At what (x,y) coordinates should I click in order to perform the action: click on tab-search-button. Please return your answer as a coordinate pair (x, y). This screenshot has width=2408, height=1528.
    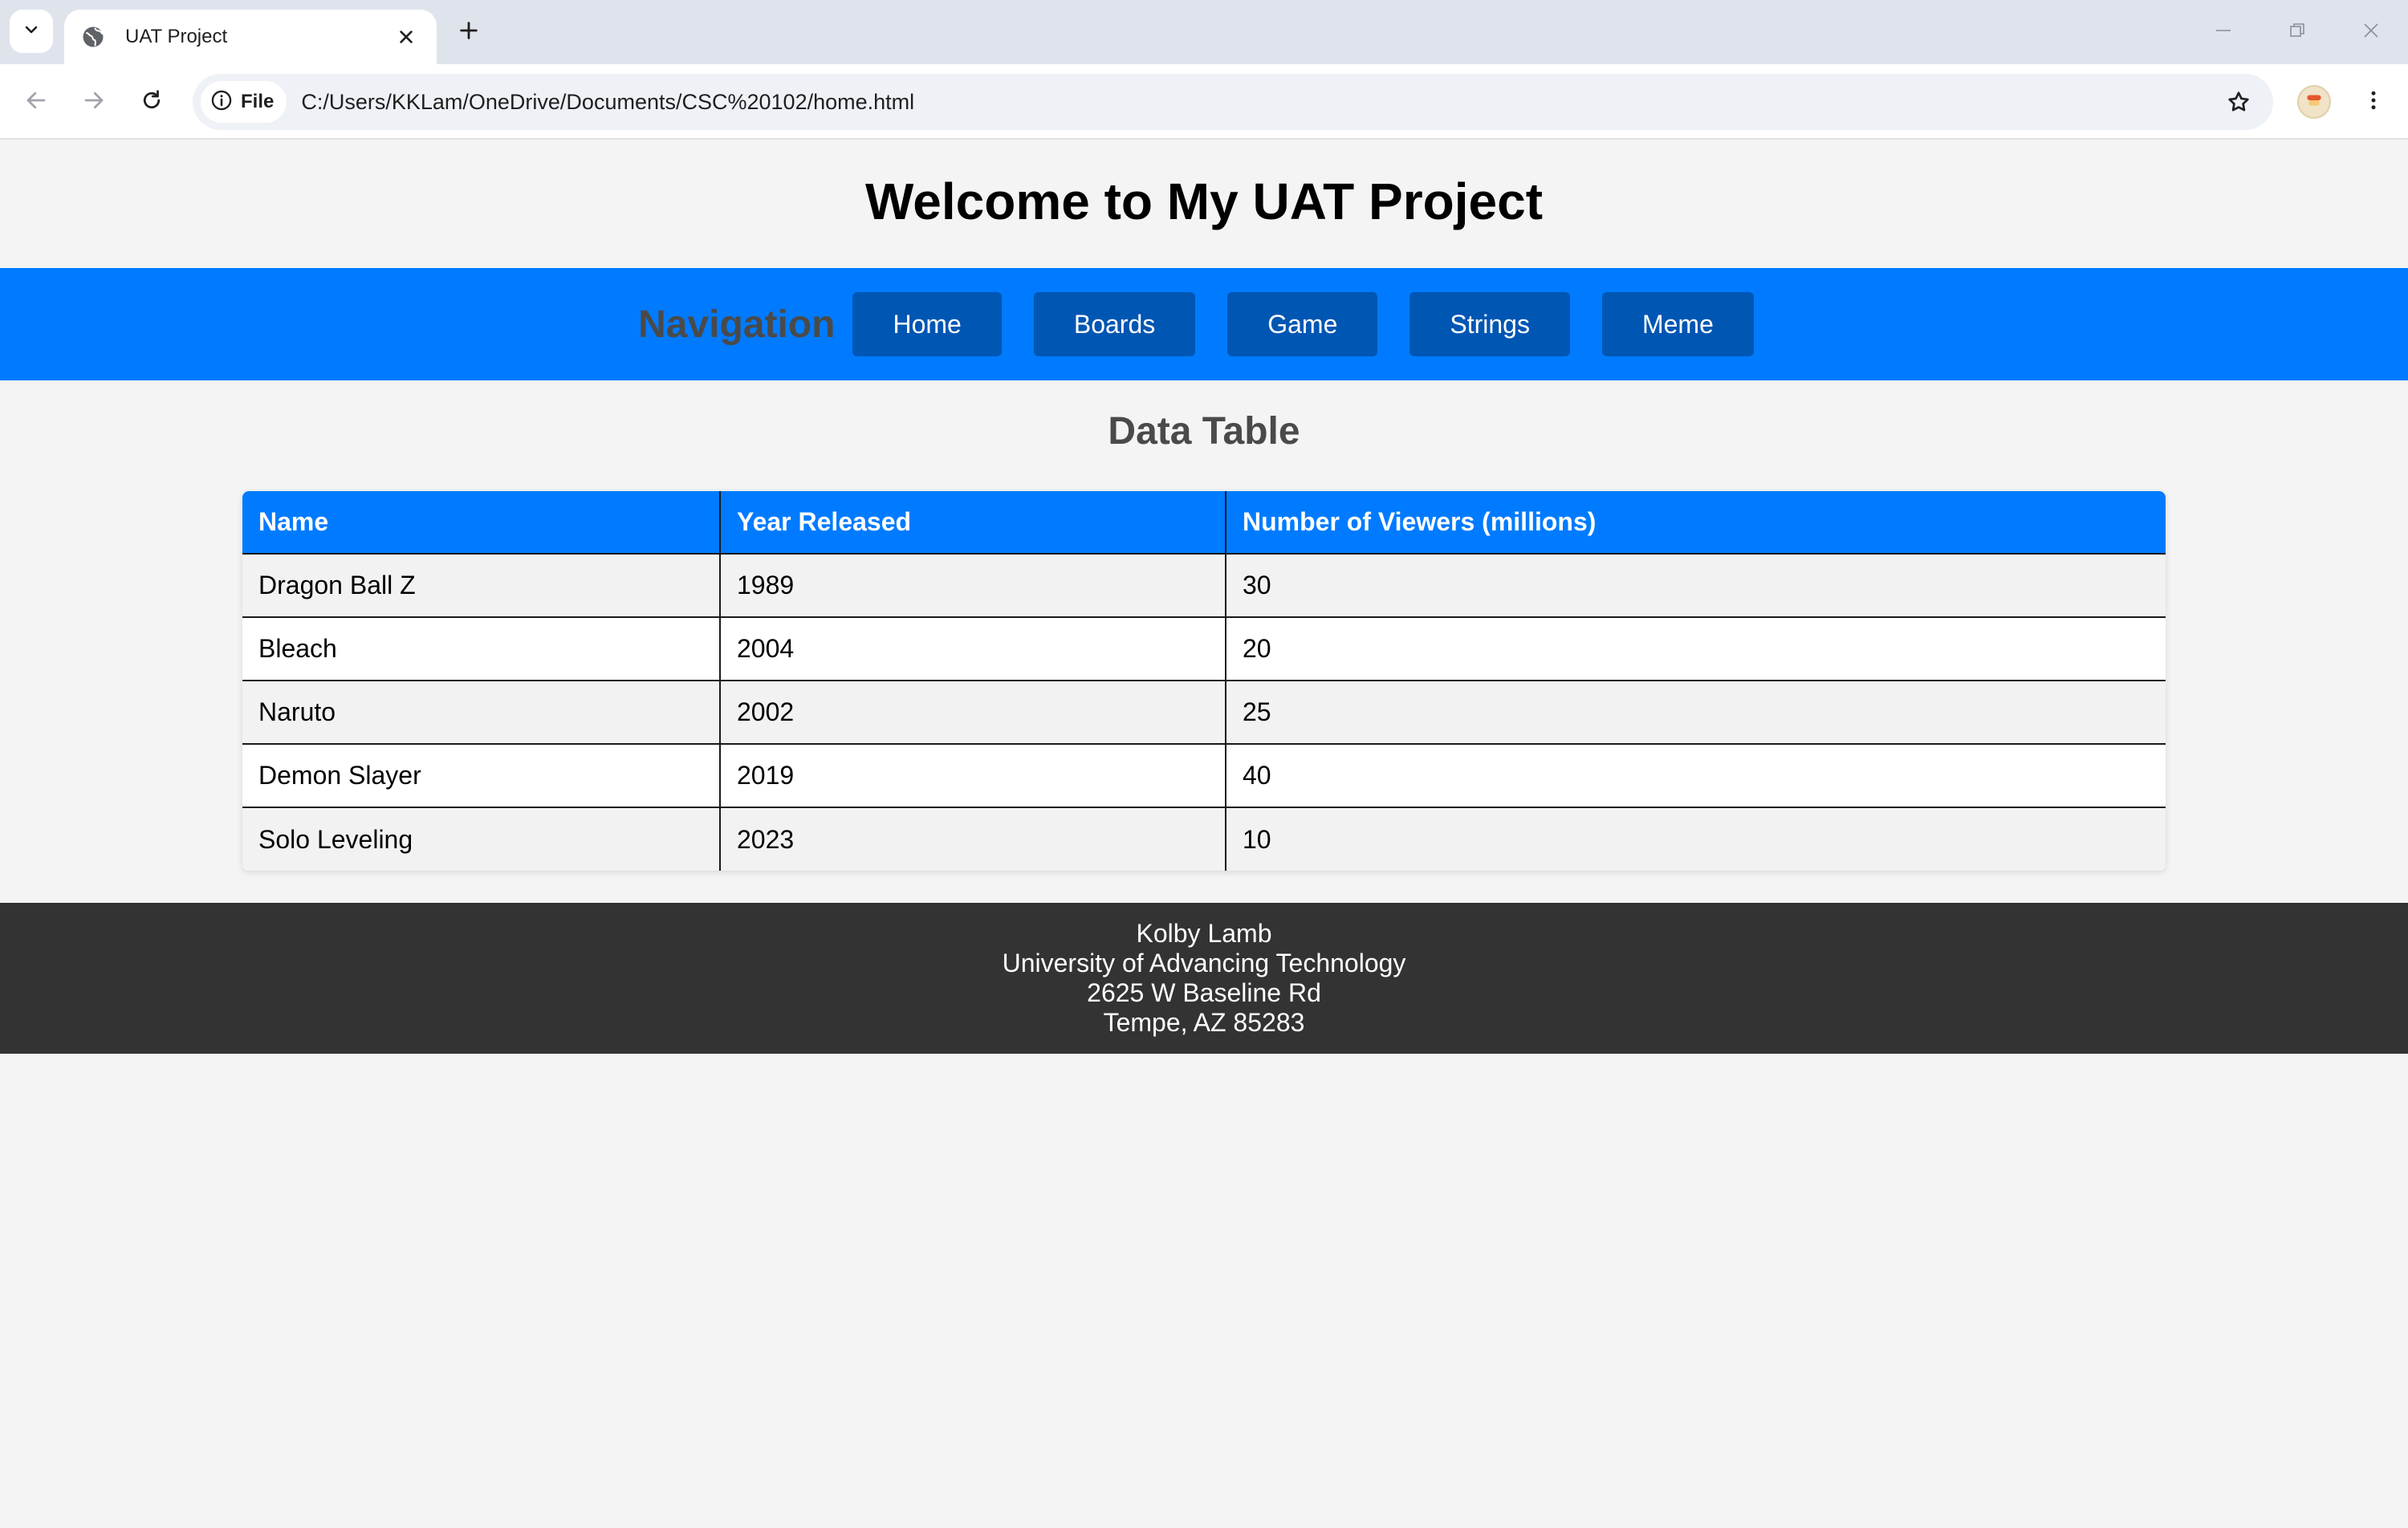
    Looking at the image, I should click on (31, 32).